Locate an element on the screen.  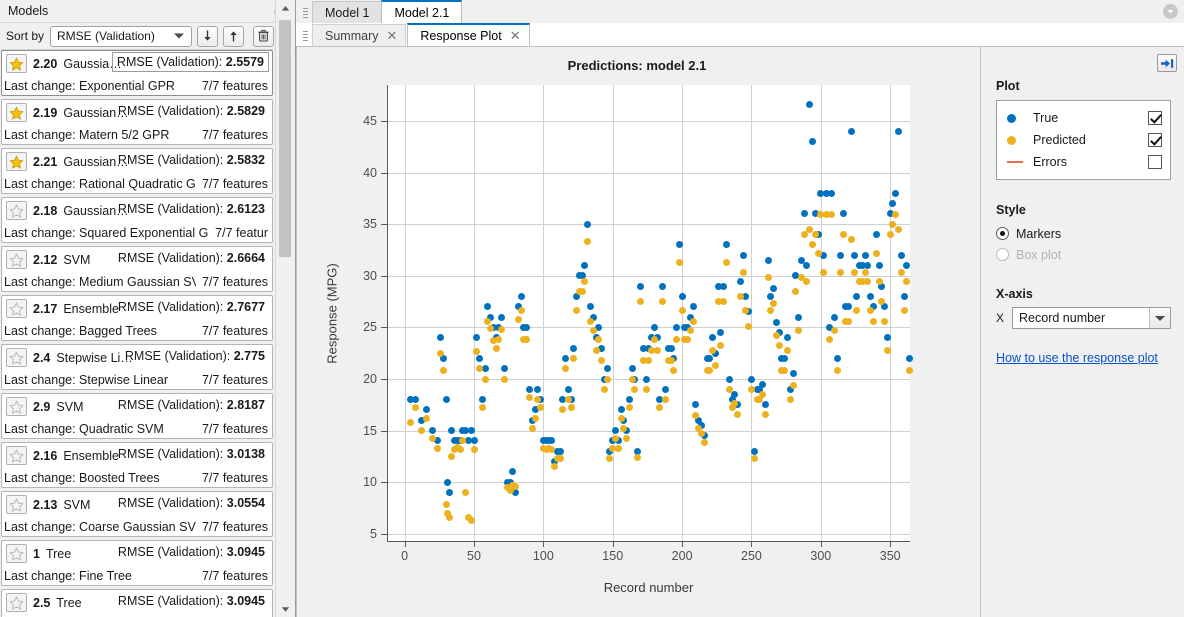
model-number: 2.12 is located at coordinates (45, 259).